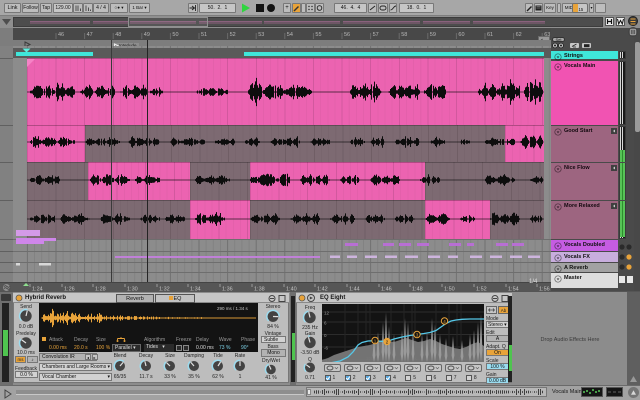 This screenshot has width=640, height=400. Describe the element at coordinates (347, 35) in the screenshot. I see `svg-text: 56` at that location.